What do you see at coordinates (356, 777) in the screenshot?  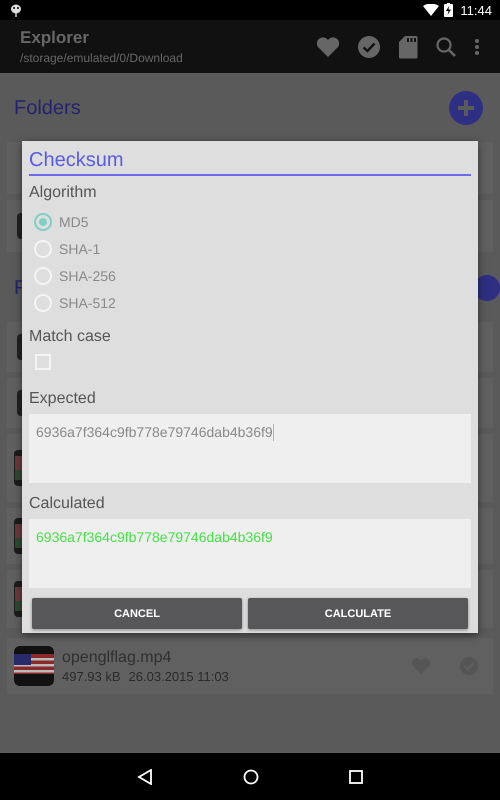 I see `recents-icon` at bounding box center [356, 777].